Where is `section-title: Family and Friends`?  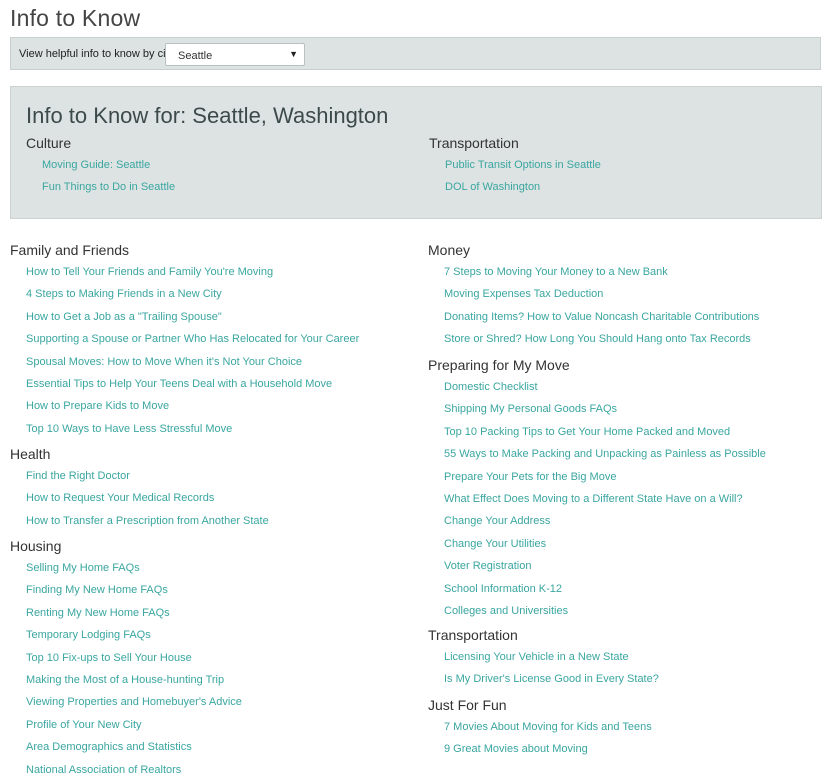 section-title: Family and Friends is located at coordinates (70, 250).